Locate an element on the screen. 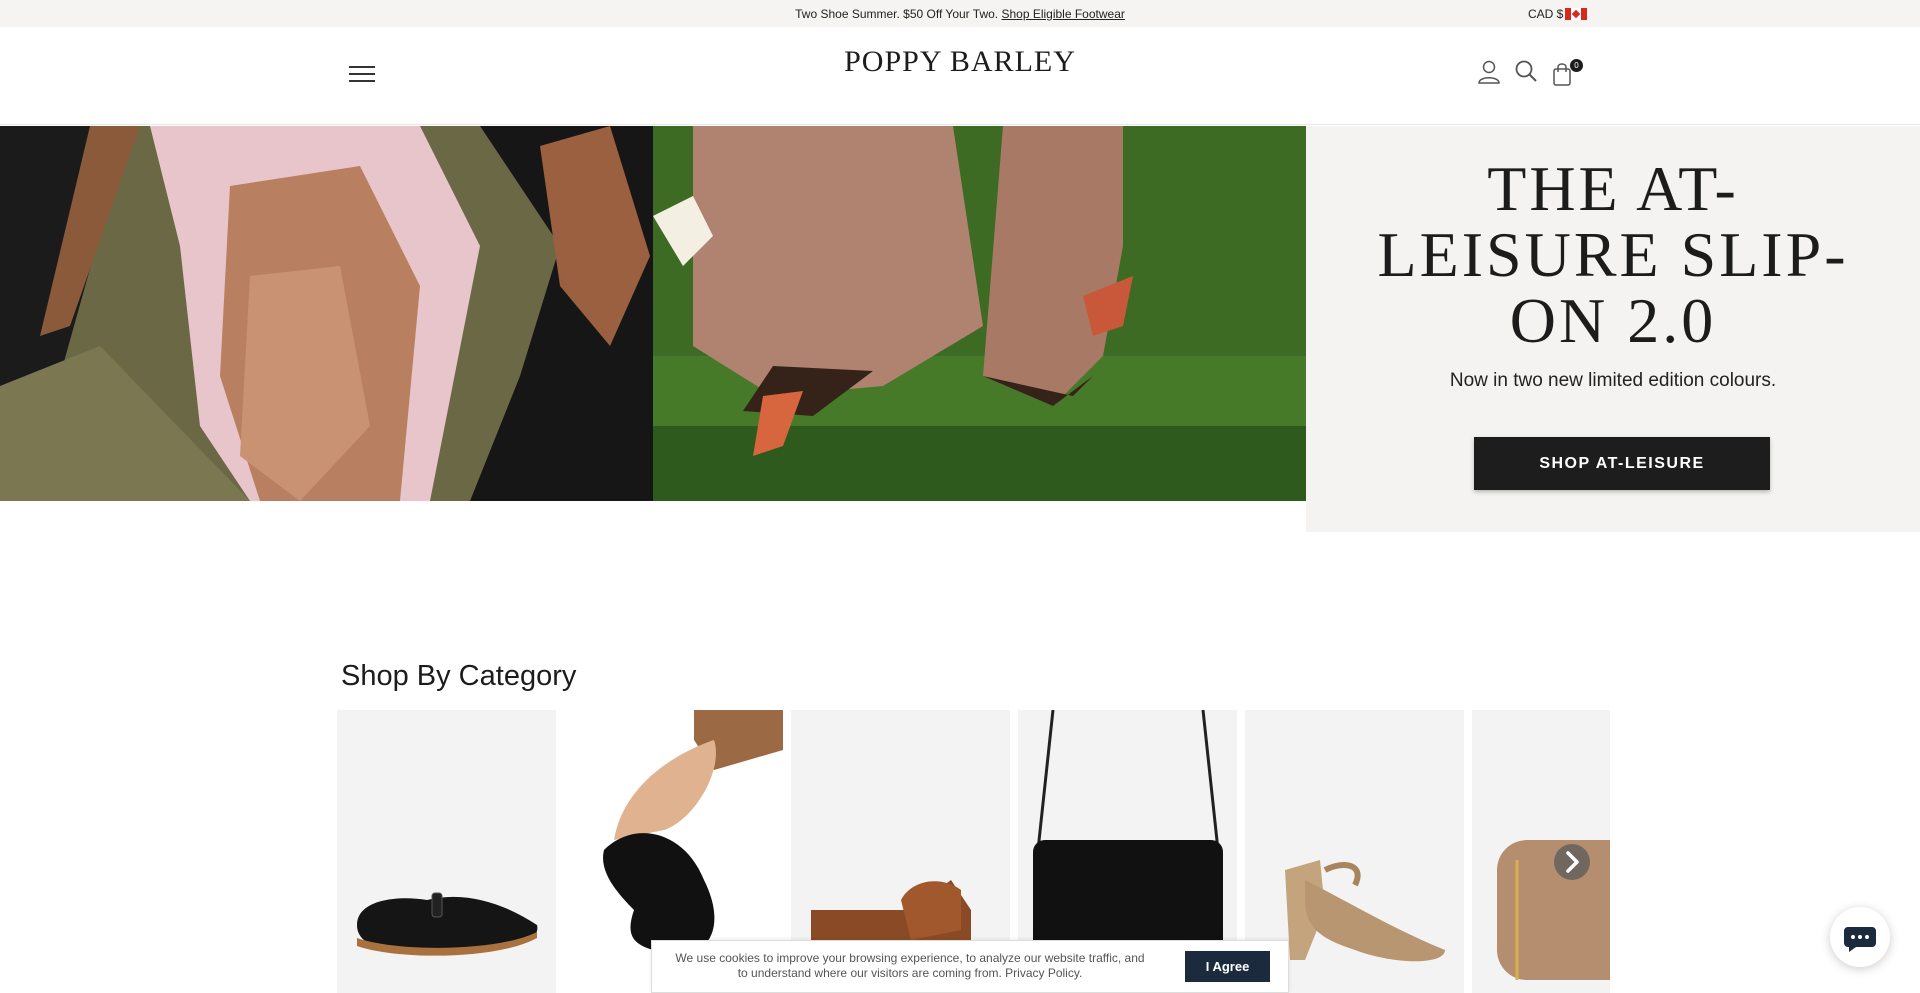 Image resolution: width=1920 pixels, height=993 pixels. announcement-link: Shop Eligible Footwear is located at coordinates (1062, 14).